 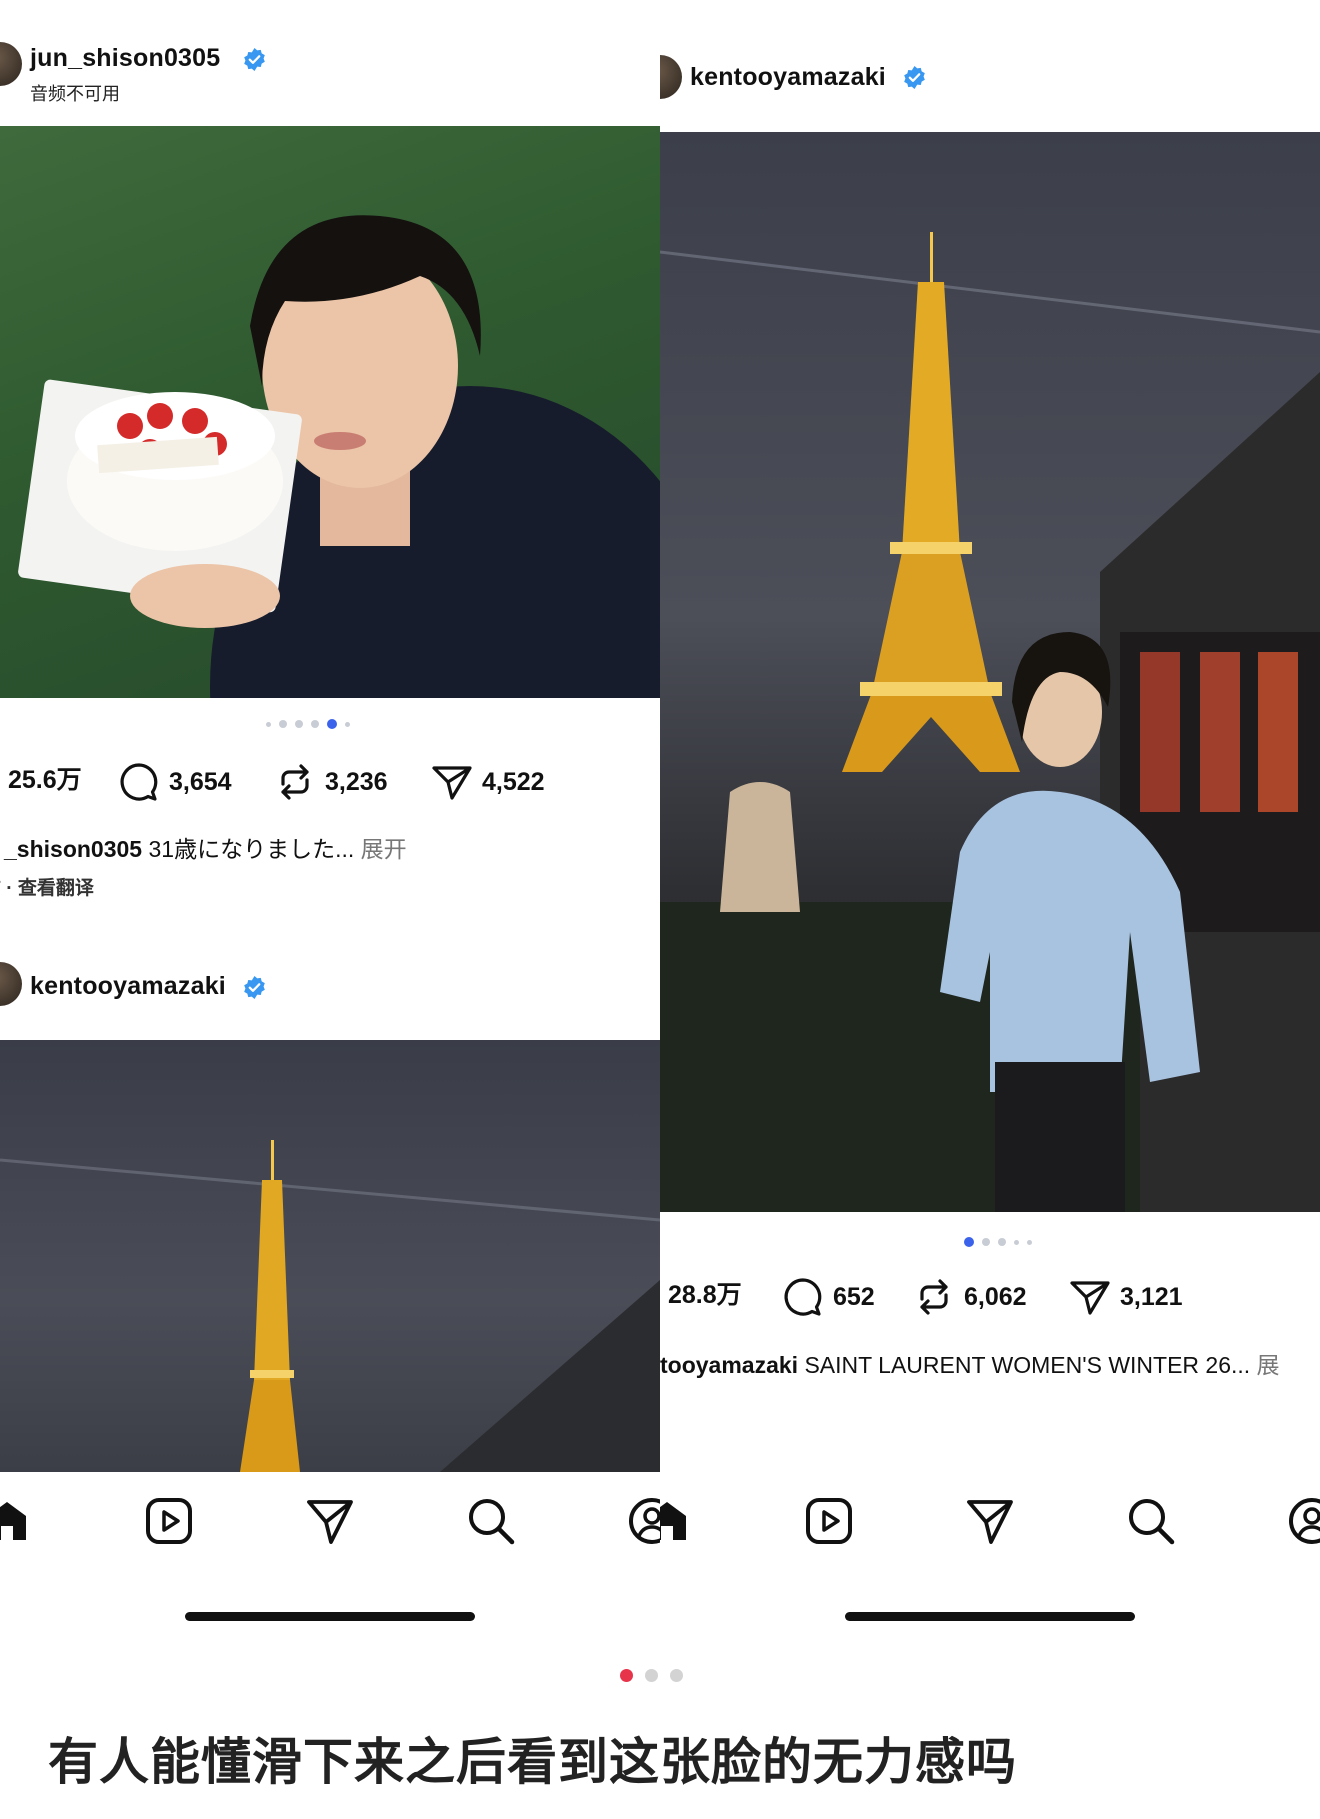 What do you see at coordinates (487, 782) in the screenshot?
I see `share-button: 4,522` at bounding box center [487, 782].